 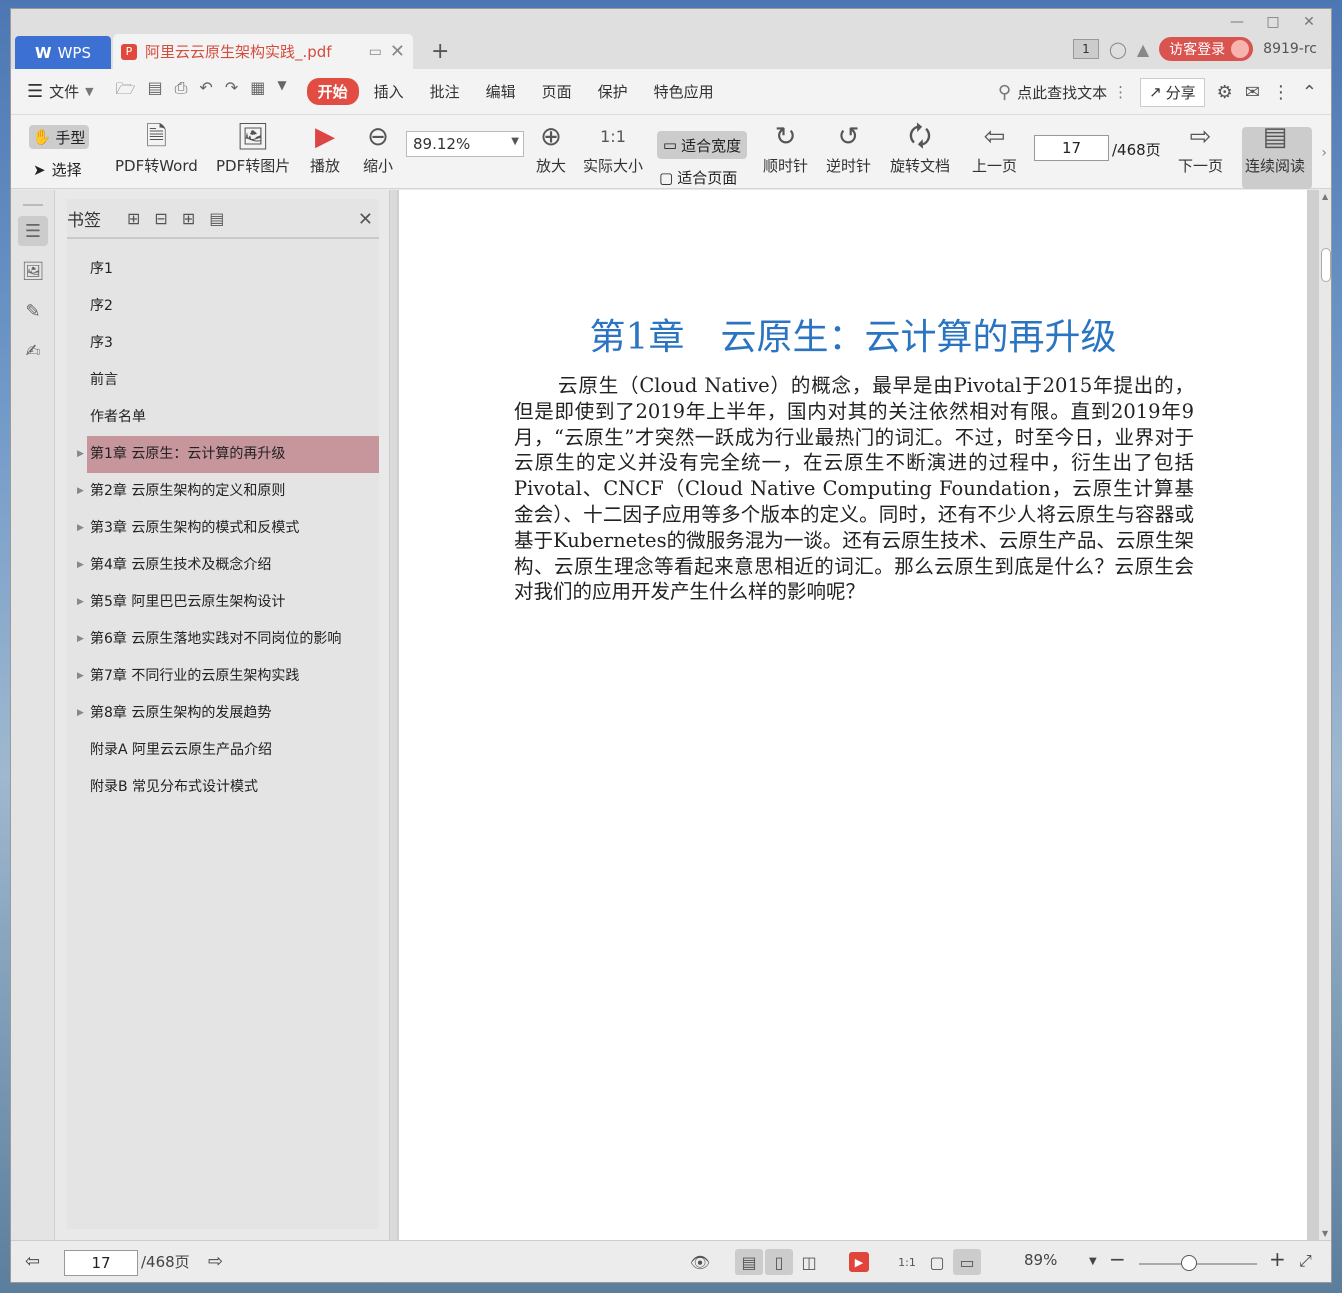 What do you see at coordinates (1071, 148) in the screenshot?
I see `page-number-input: 17` at bounding box center [1071, 148].